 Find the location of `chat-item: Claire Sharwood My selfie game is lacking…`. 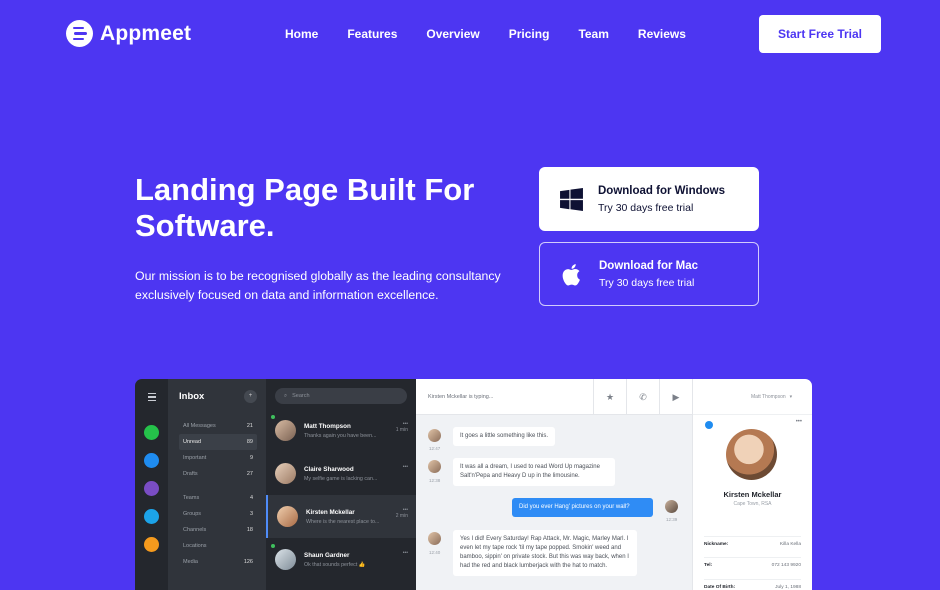

chat-item: Claire Sharwood My selfie game is lacking… is located at coordinates (341, 473).